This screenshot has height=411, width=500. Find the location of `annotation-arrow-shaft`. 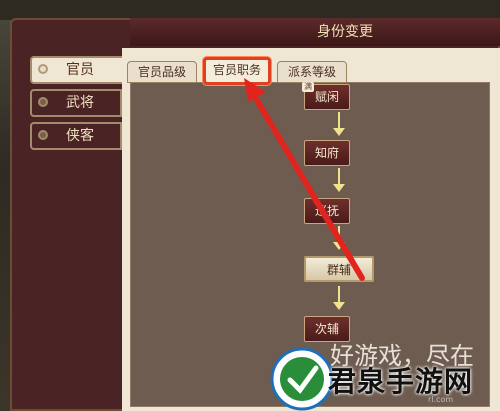

annotation-arrow-shaft is located at coordinates (307, 185).